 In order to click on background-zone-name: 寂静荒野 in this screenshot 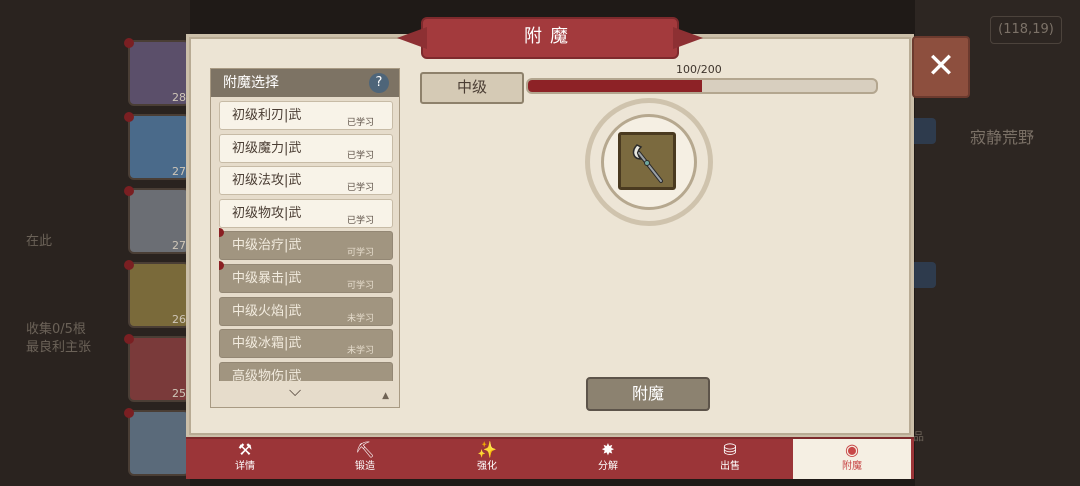, I will do `click(1002, 137)`.